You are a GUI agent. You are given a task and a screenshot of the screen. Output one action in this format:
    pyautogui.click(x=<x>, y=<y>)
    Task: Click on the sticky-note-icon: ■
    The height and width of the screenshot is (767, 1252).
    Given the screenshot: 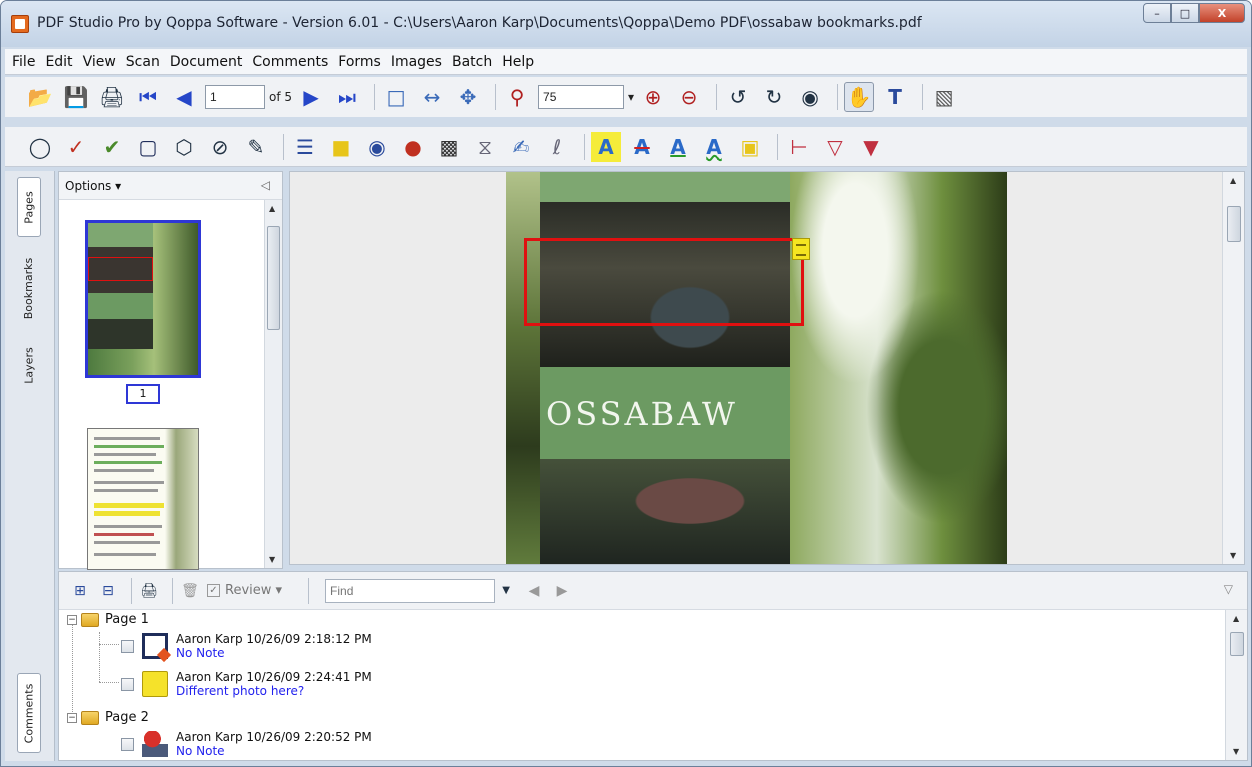 What is the action you would take?
    pyautogui.click(x=341, y=147)
    